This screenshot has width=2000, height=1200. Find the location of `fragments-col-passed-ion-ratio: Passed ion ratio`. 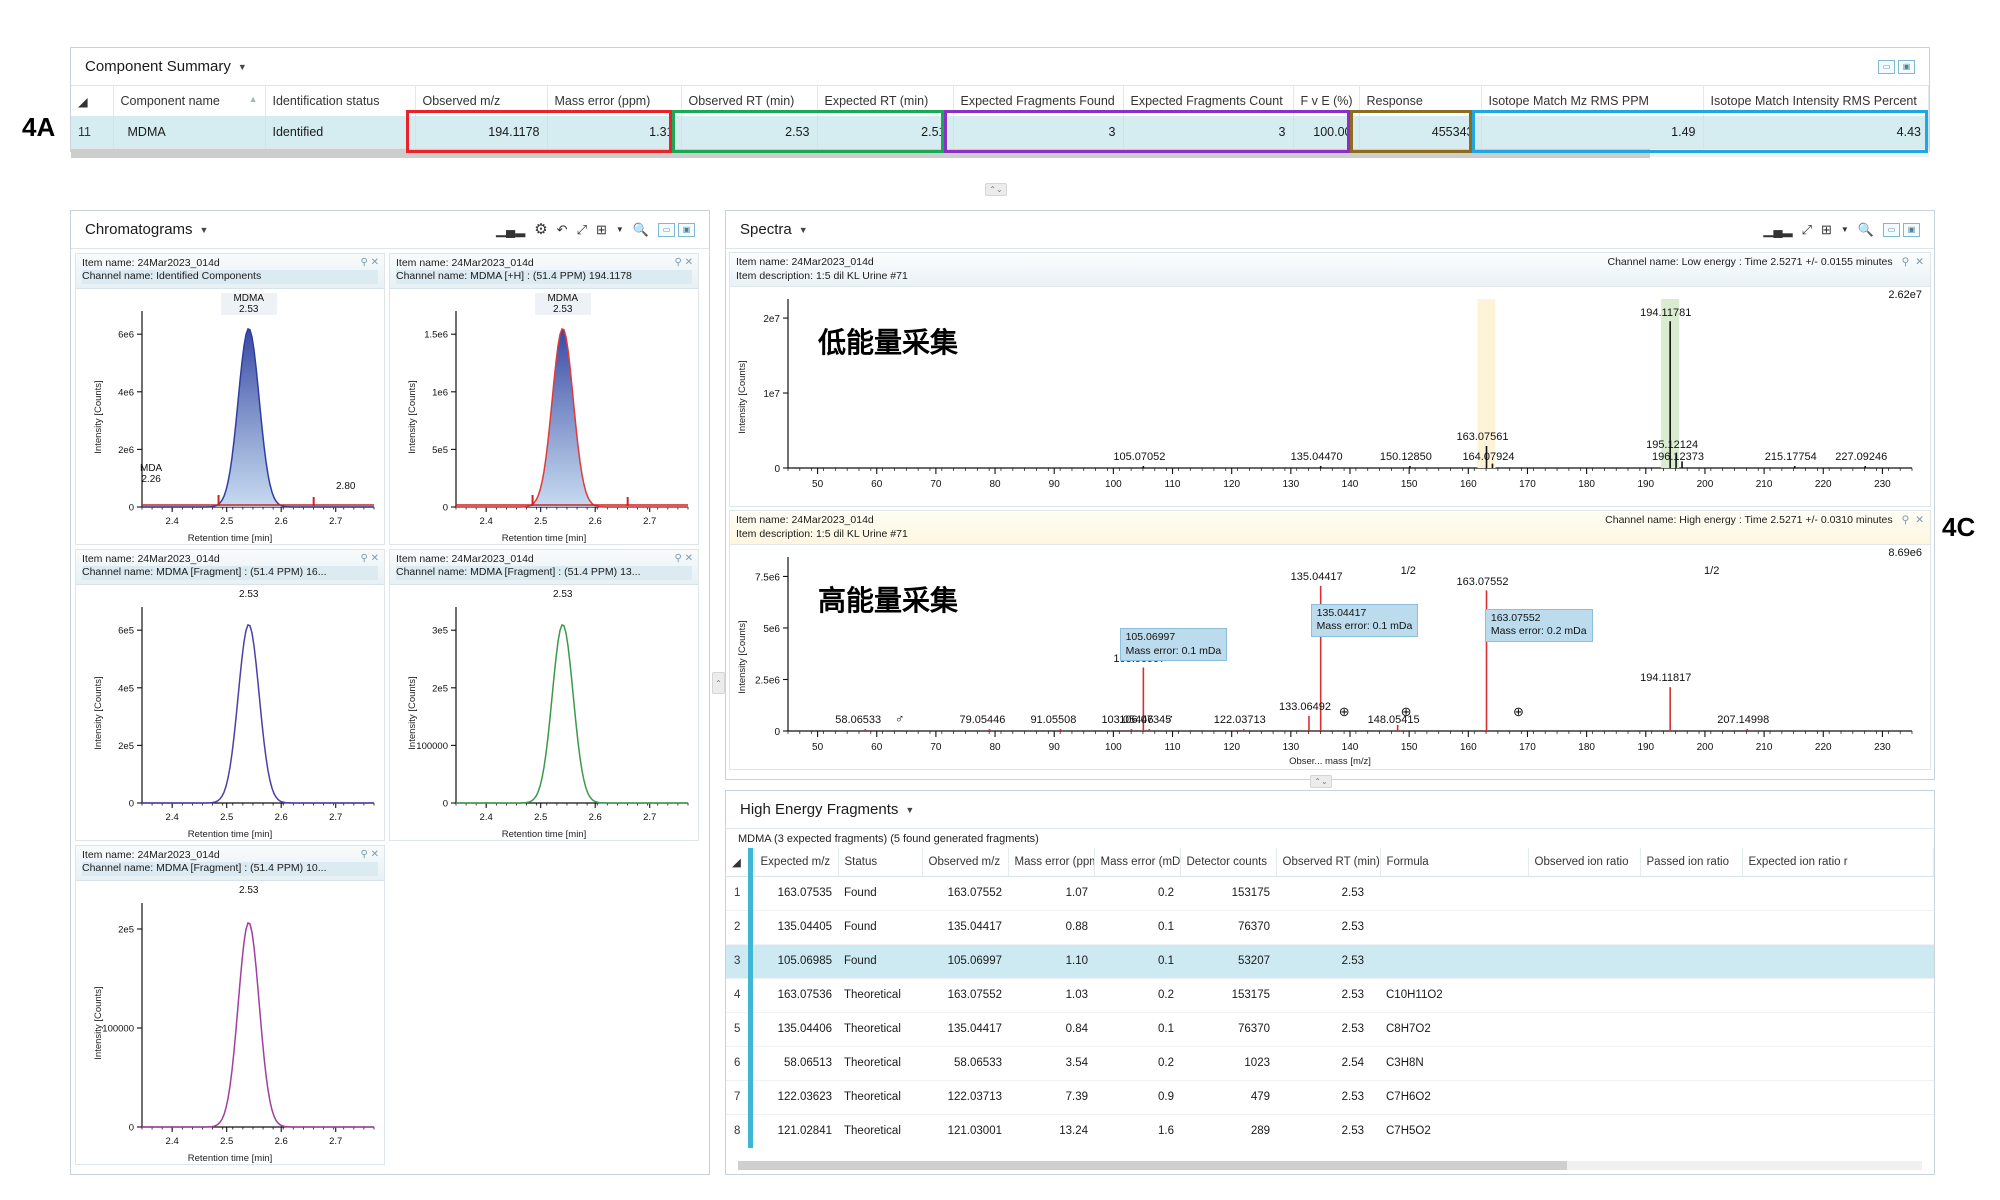

fragments-col-passed-ion-ratio: Passed ion ratio is located at coordinates (1691, 862).